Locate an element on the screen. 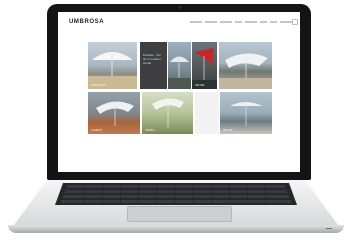  status-light-icon is located at coordinates (329, 228).